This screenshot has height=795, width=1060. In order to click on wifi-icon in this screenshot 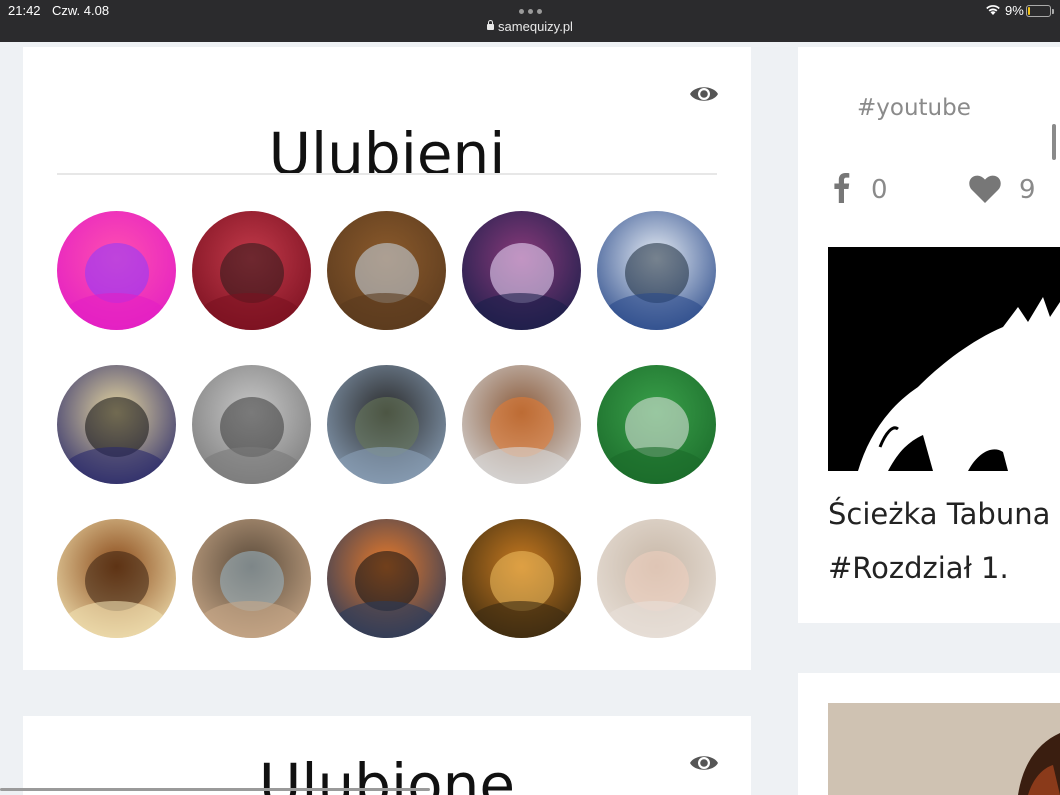, I will do `click(993, 10)`.